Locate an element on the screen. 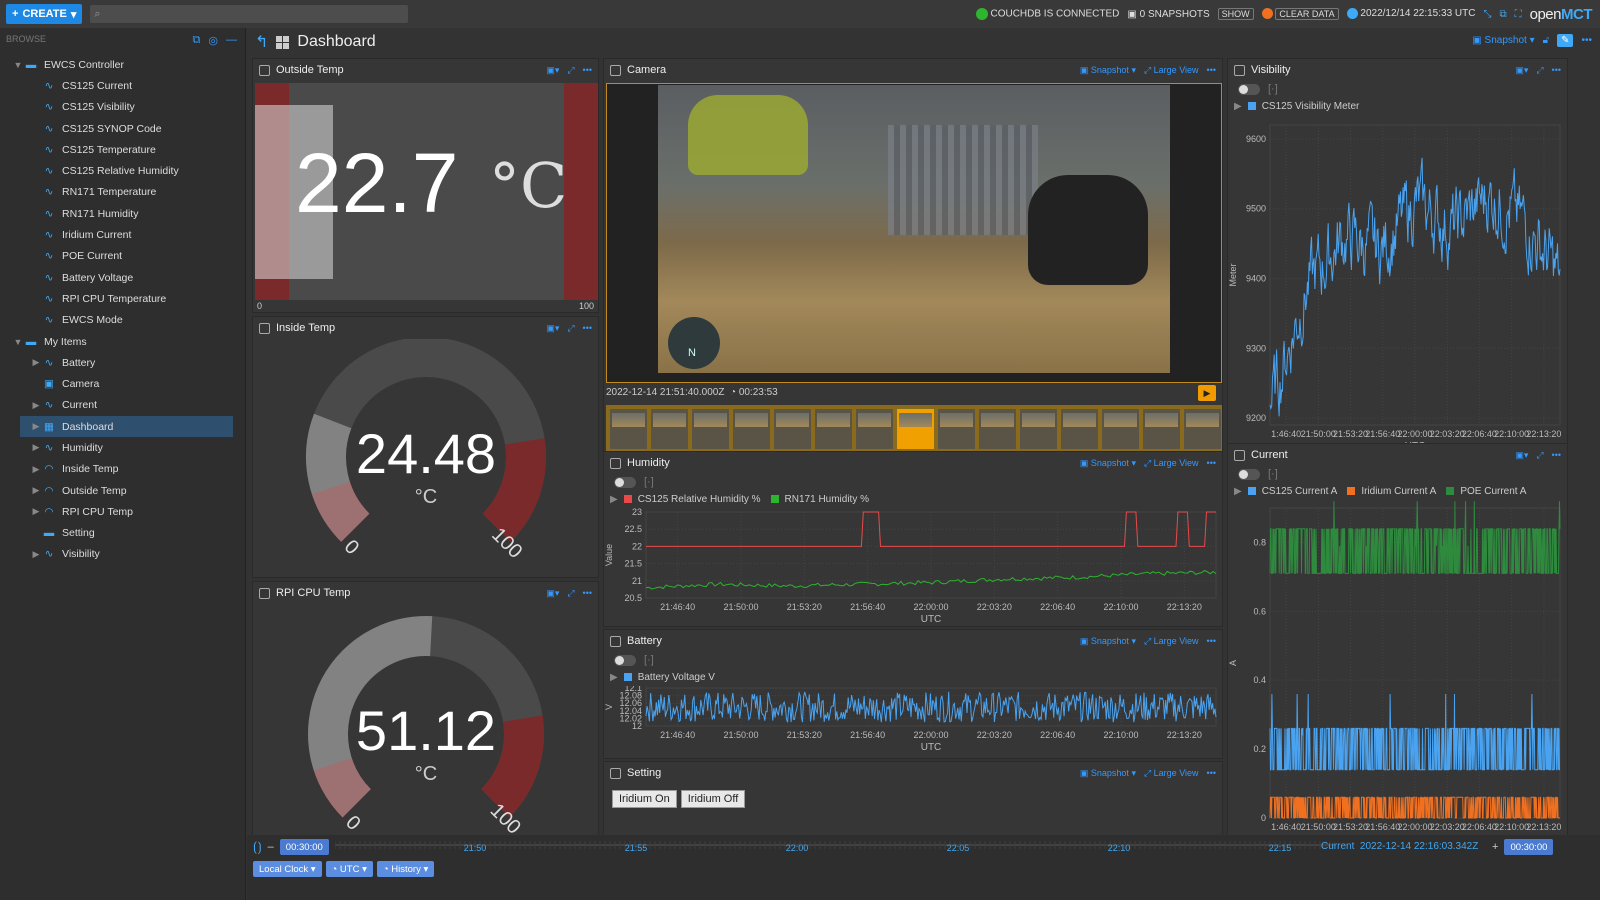 The image size is (1600, 900). new-tab-icon: ⧉ is located at coordinates (197, 40).